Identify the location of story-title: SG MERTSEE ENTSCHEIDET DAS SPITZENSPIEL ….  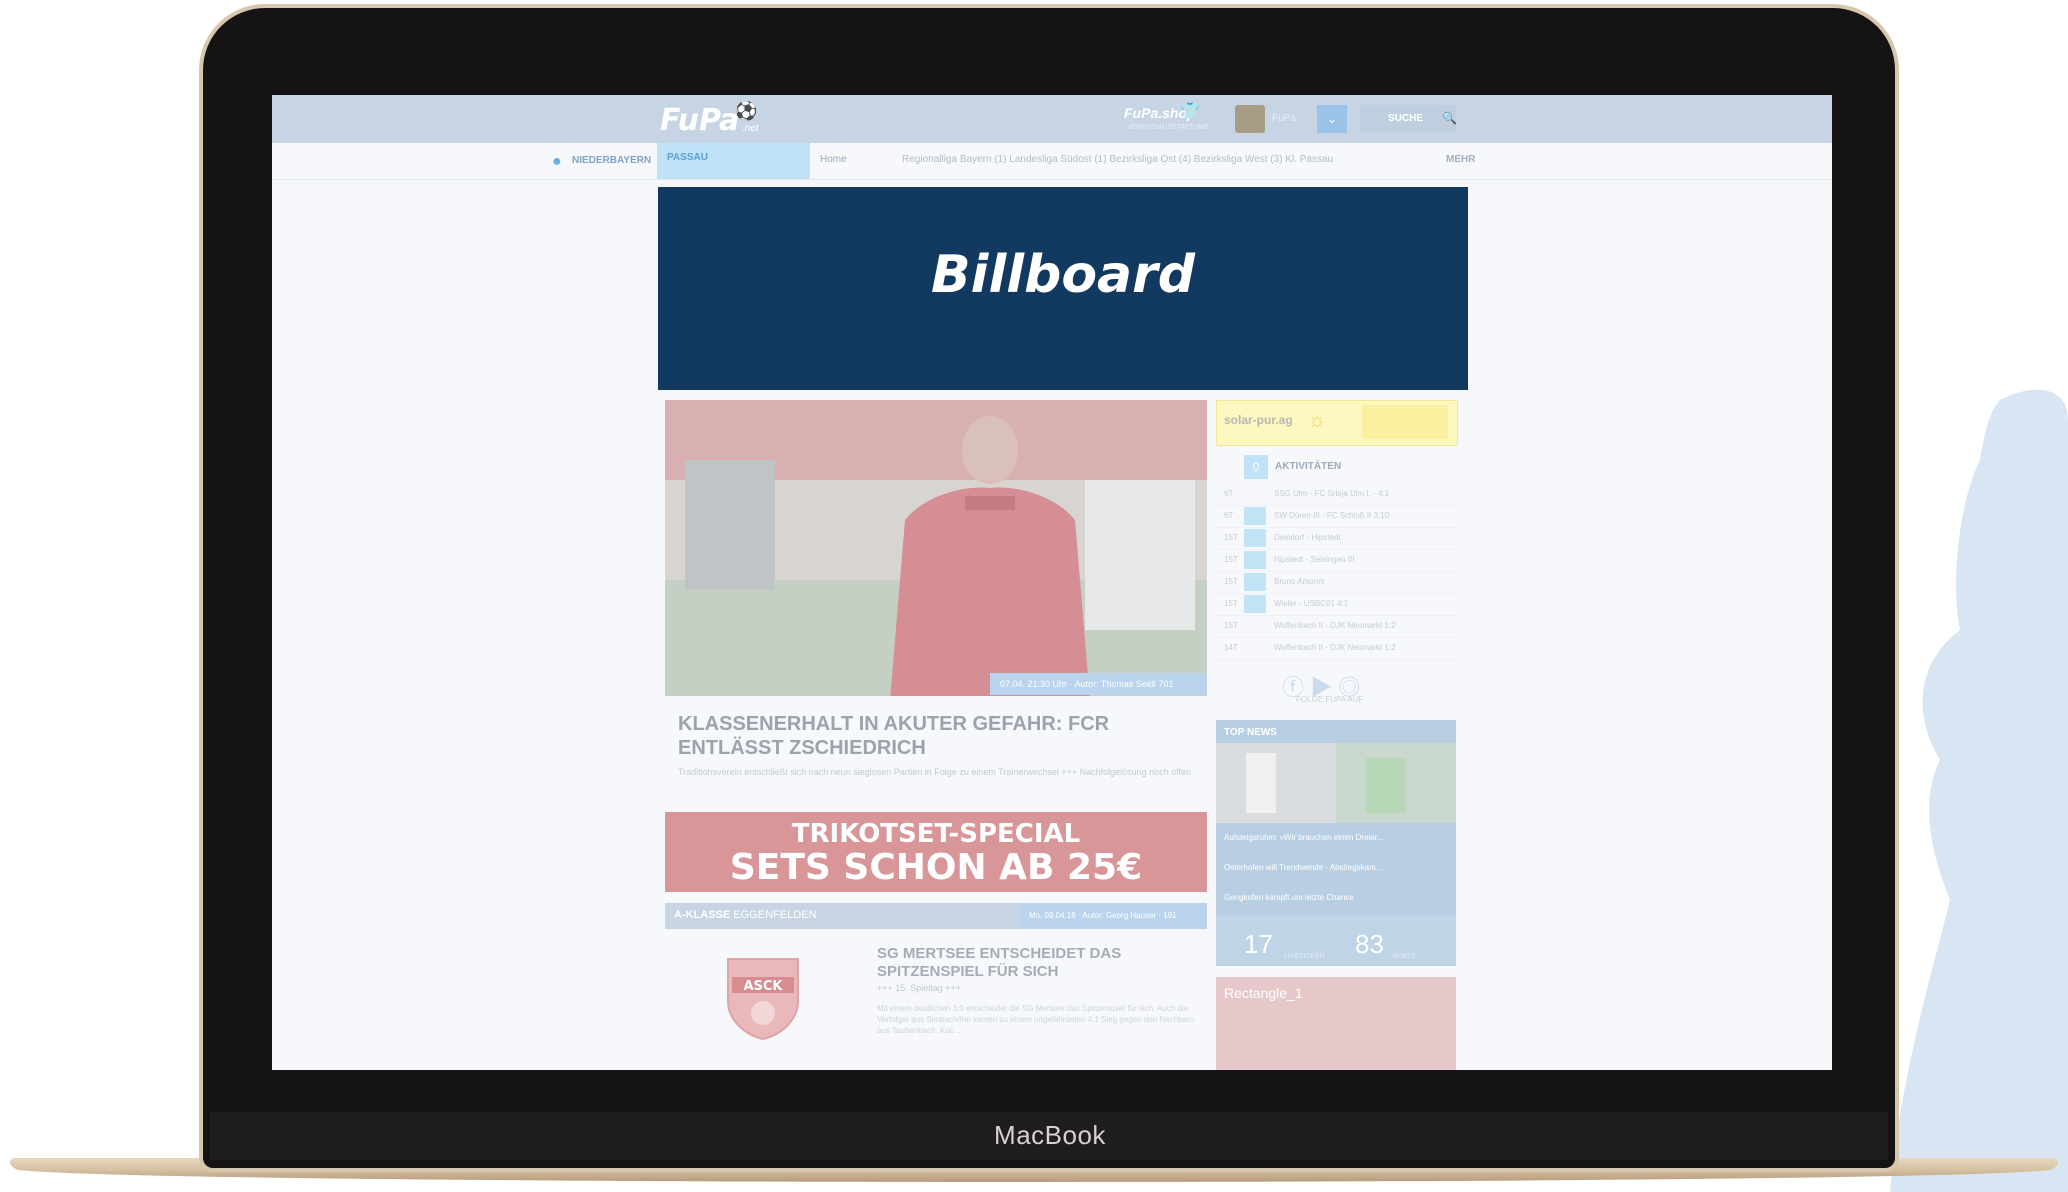
(1037, 963).